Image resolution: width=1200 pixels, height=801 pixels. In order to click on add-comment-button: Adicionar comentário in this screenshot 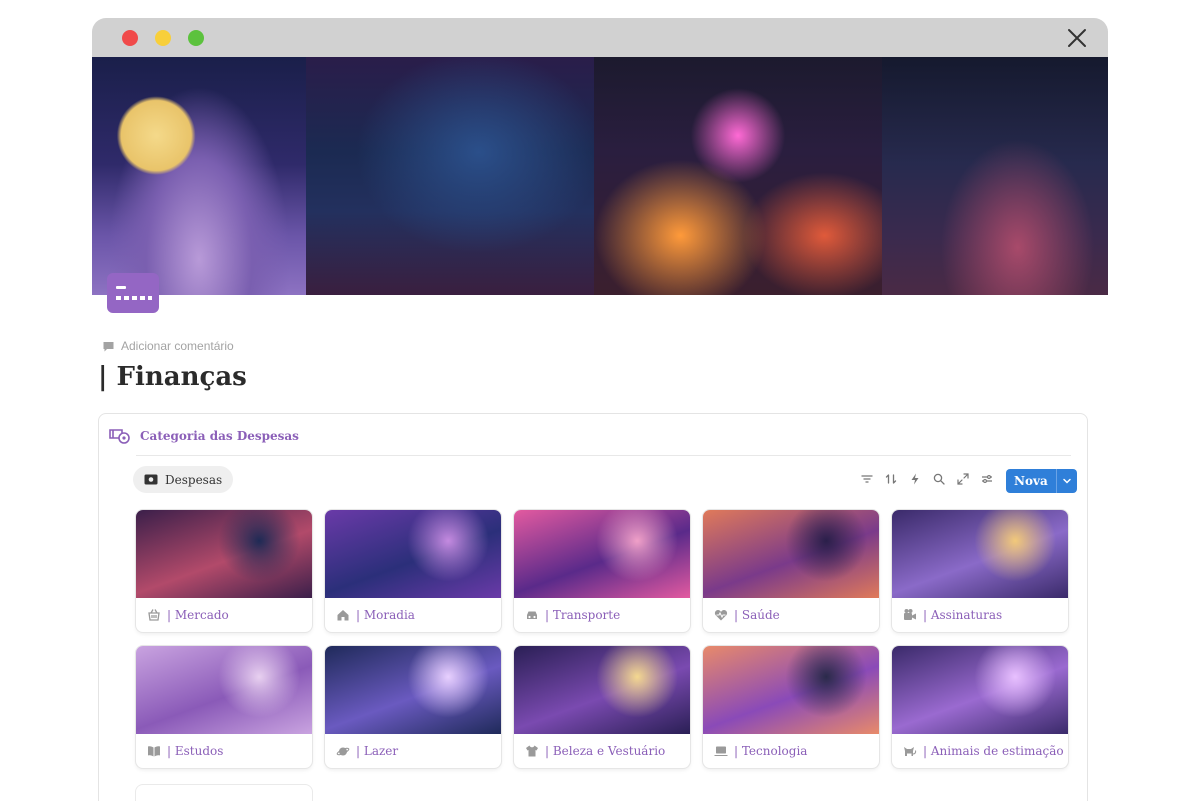, I will do `click(168, 346)`.